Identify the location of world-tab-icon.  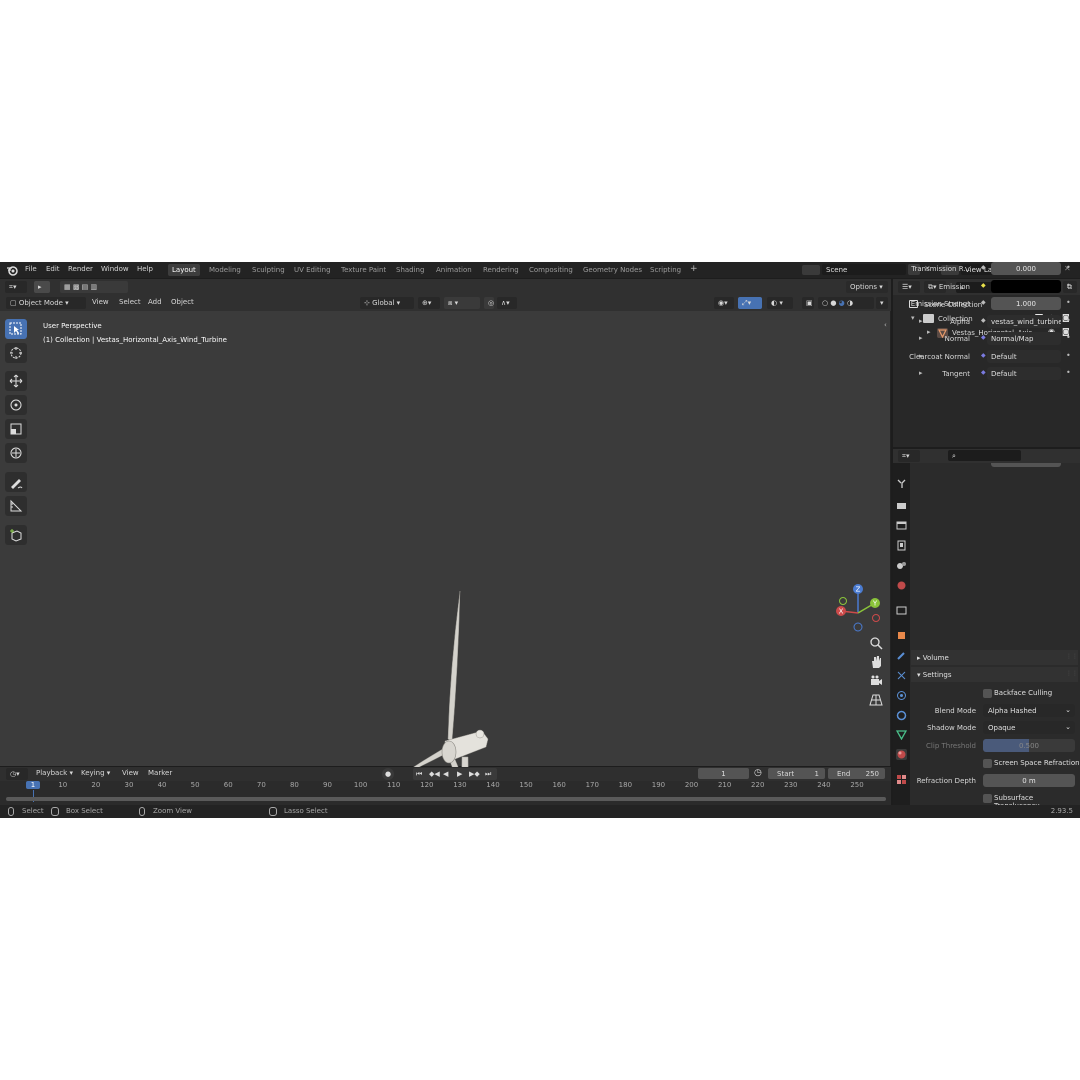
(901, 585).